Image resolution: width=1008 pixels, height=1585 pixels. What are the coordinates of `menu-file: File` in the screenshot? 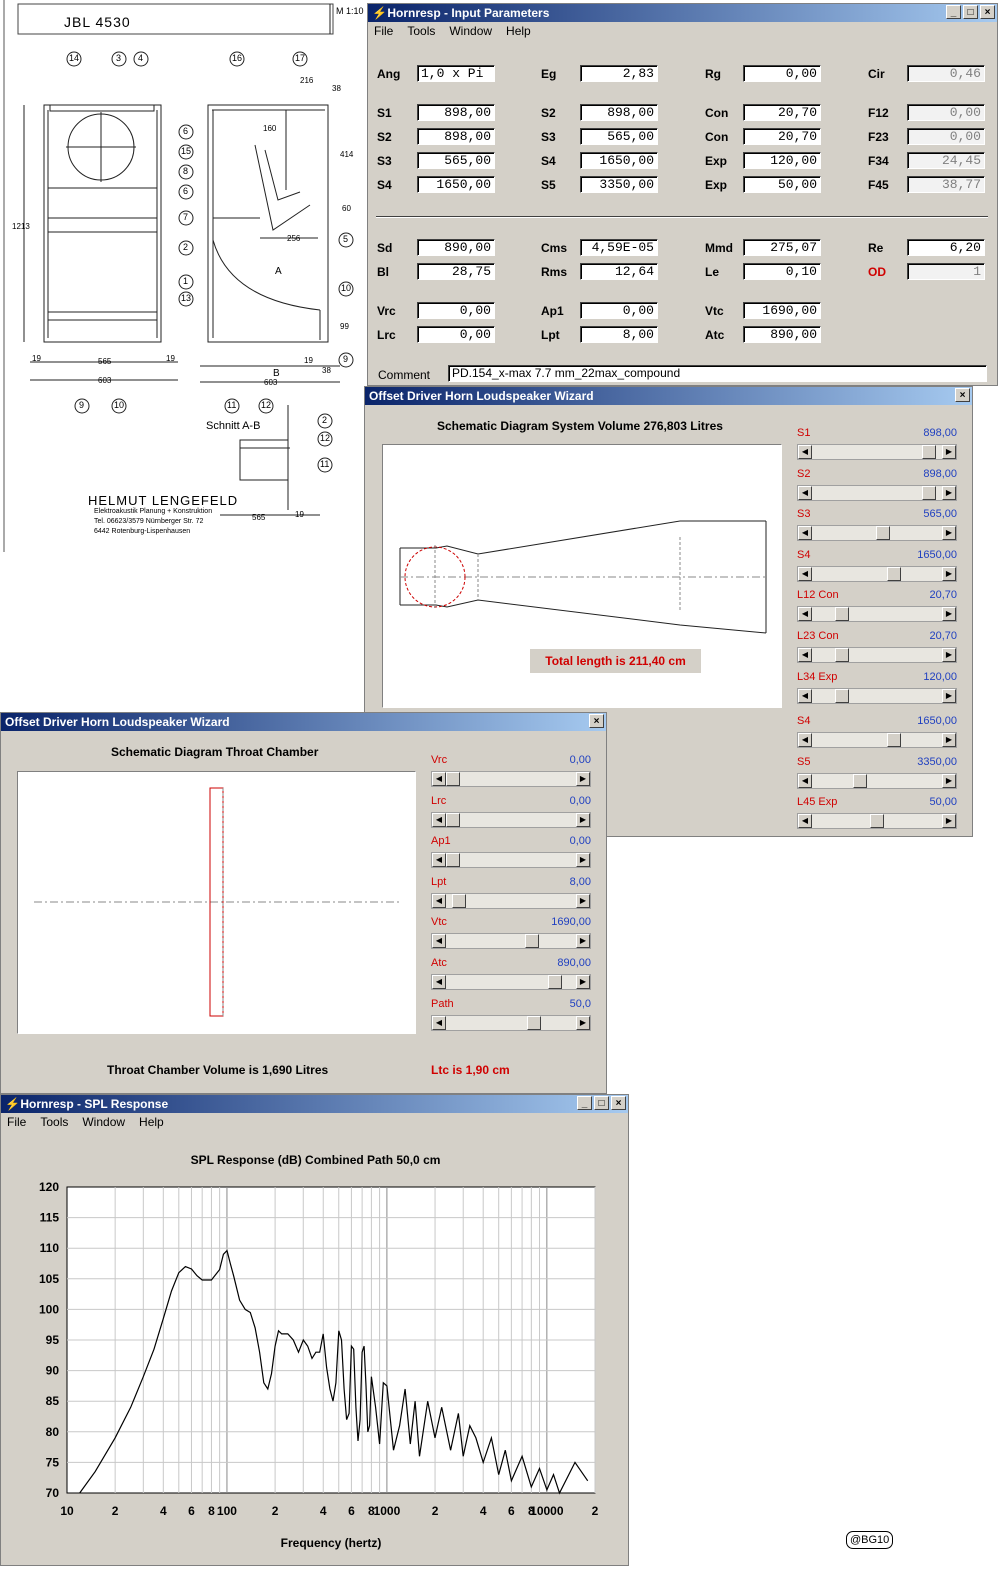 It's located at (383, 31).